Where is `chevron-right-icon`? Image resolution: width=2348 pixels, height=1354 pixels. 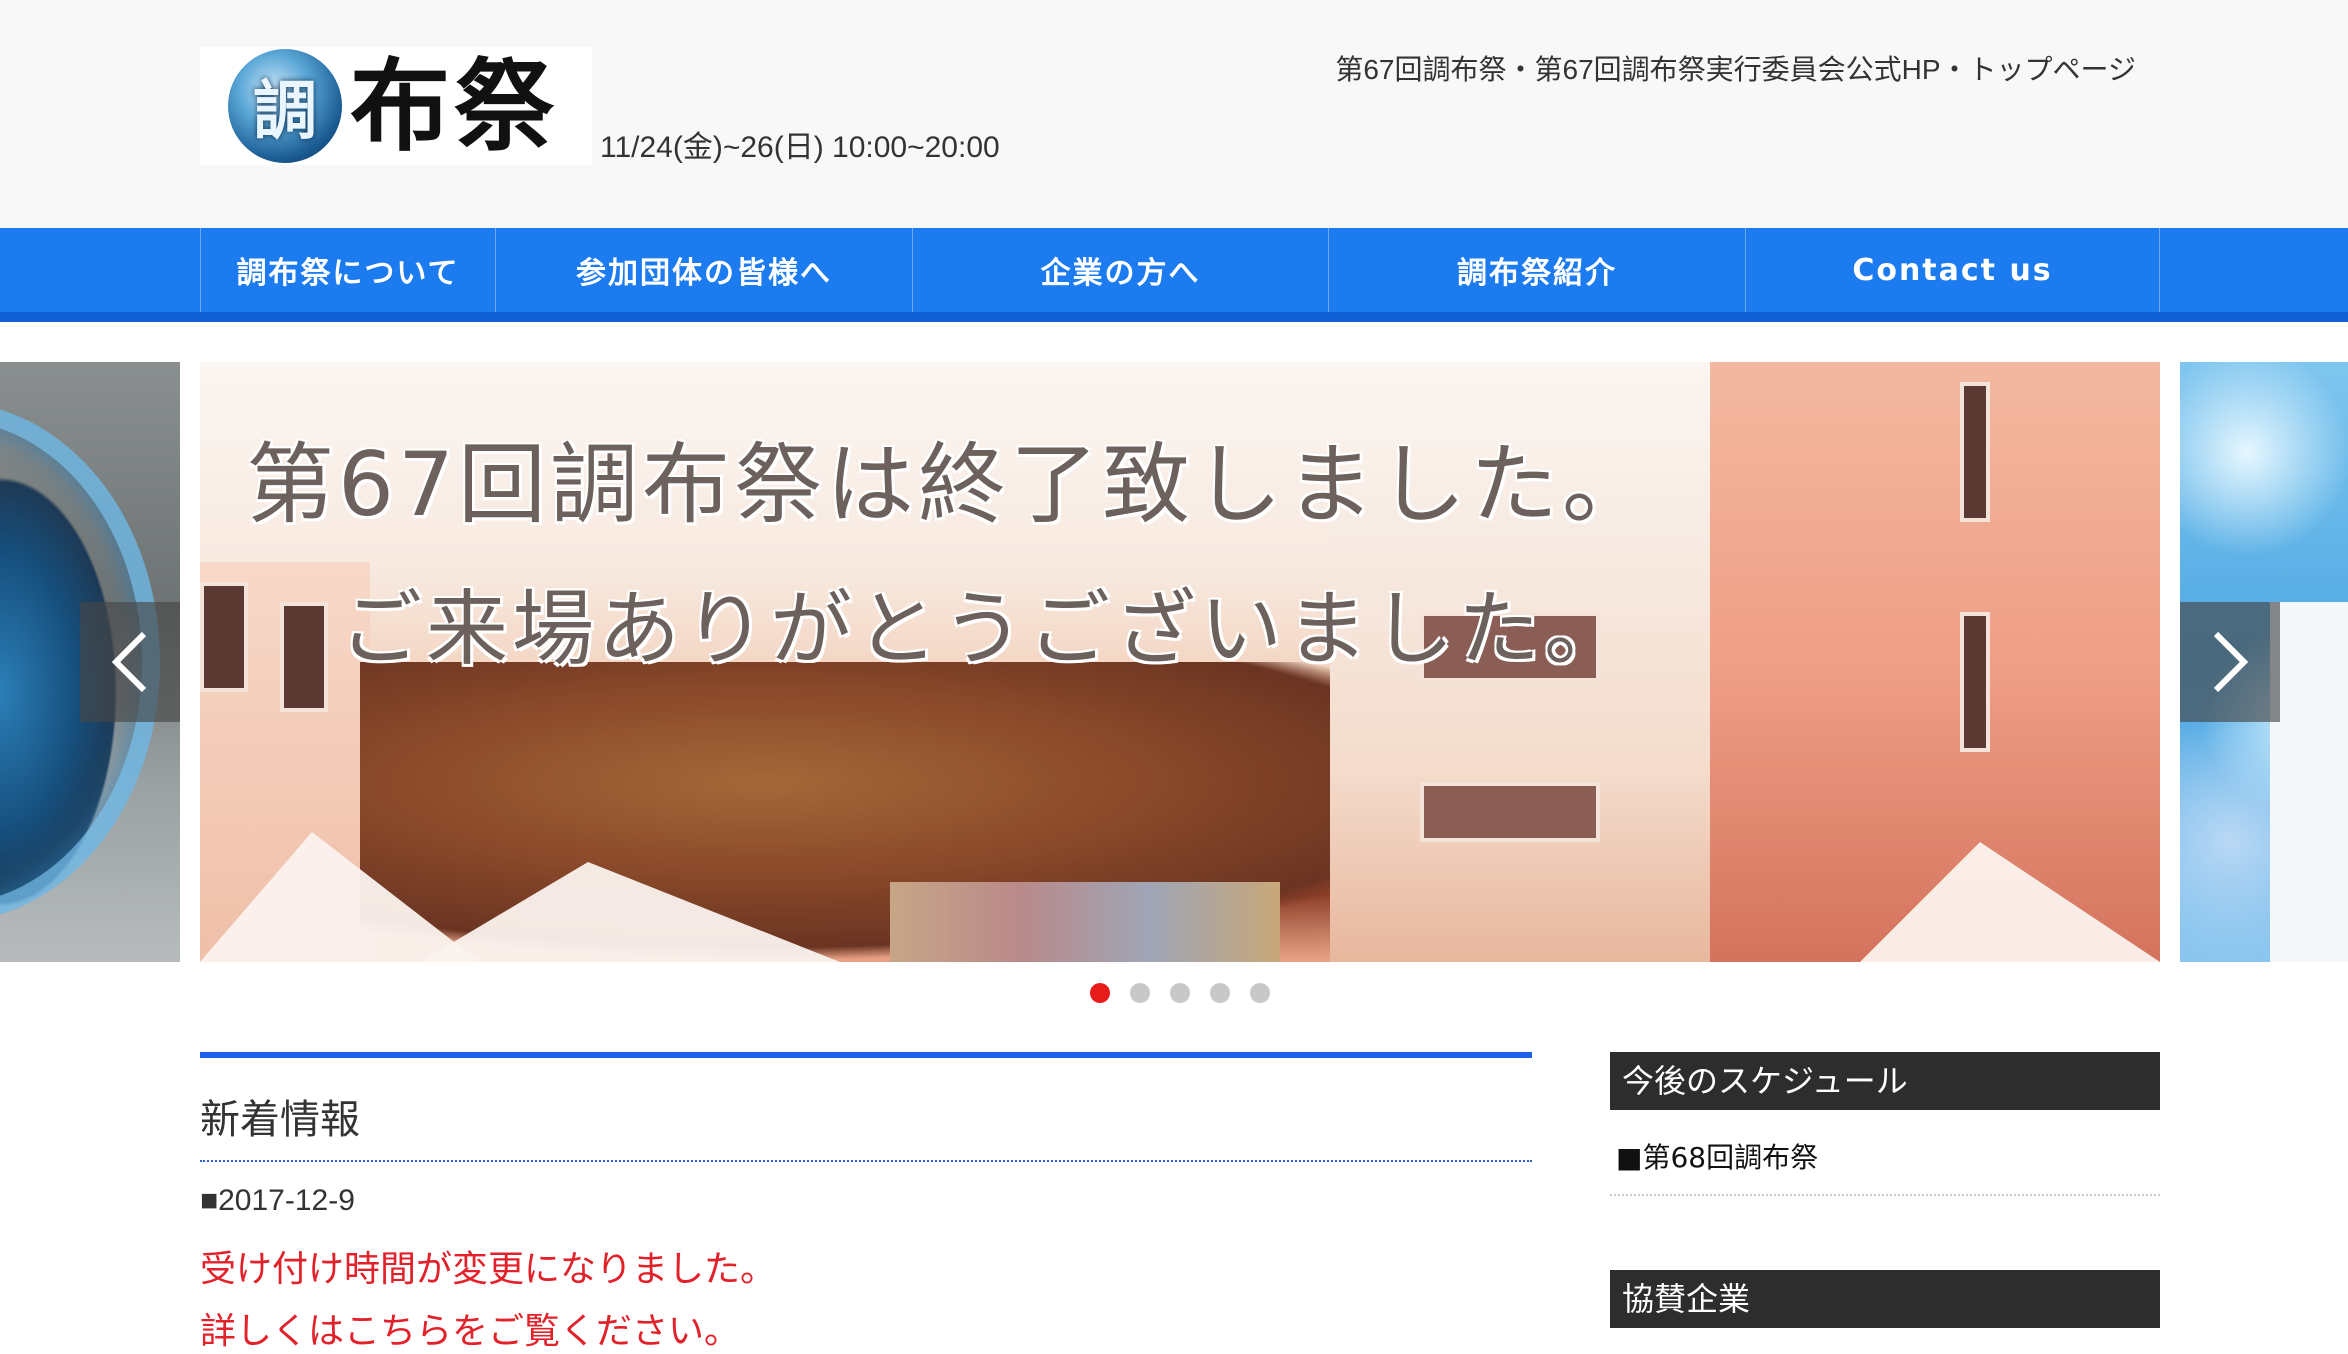
chevron-right-icon is located at coordinates (2231, 662).